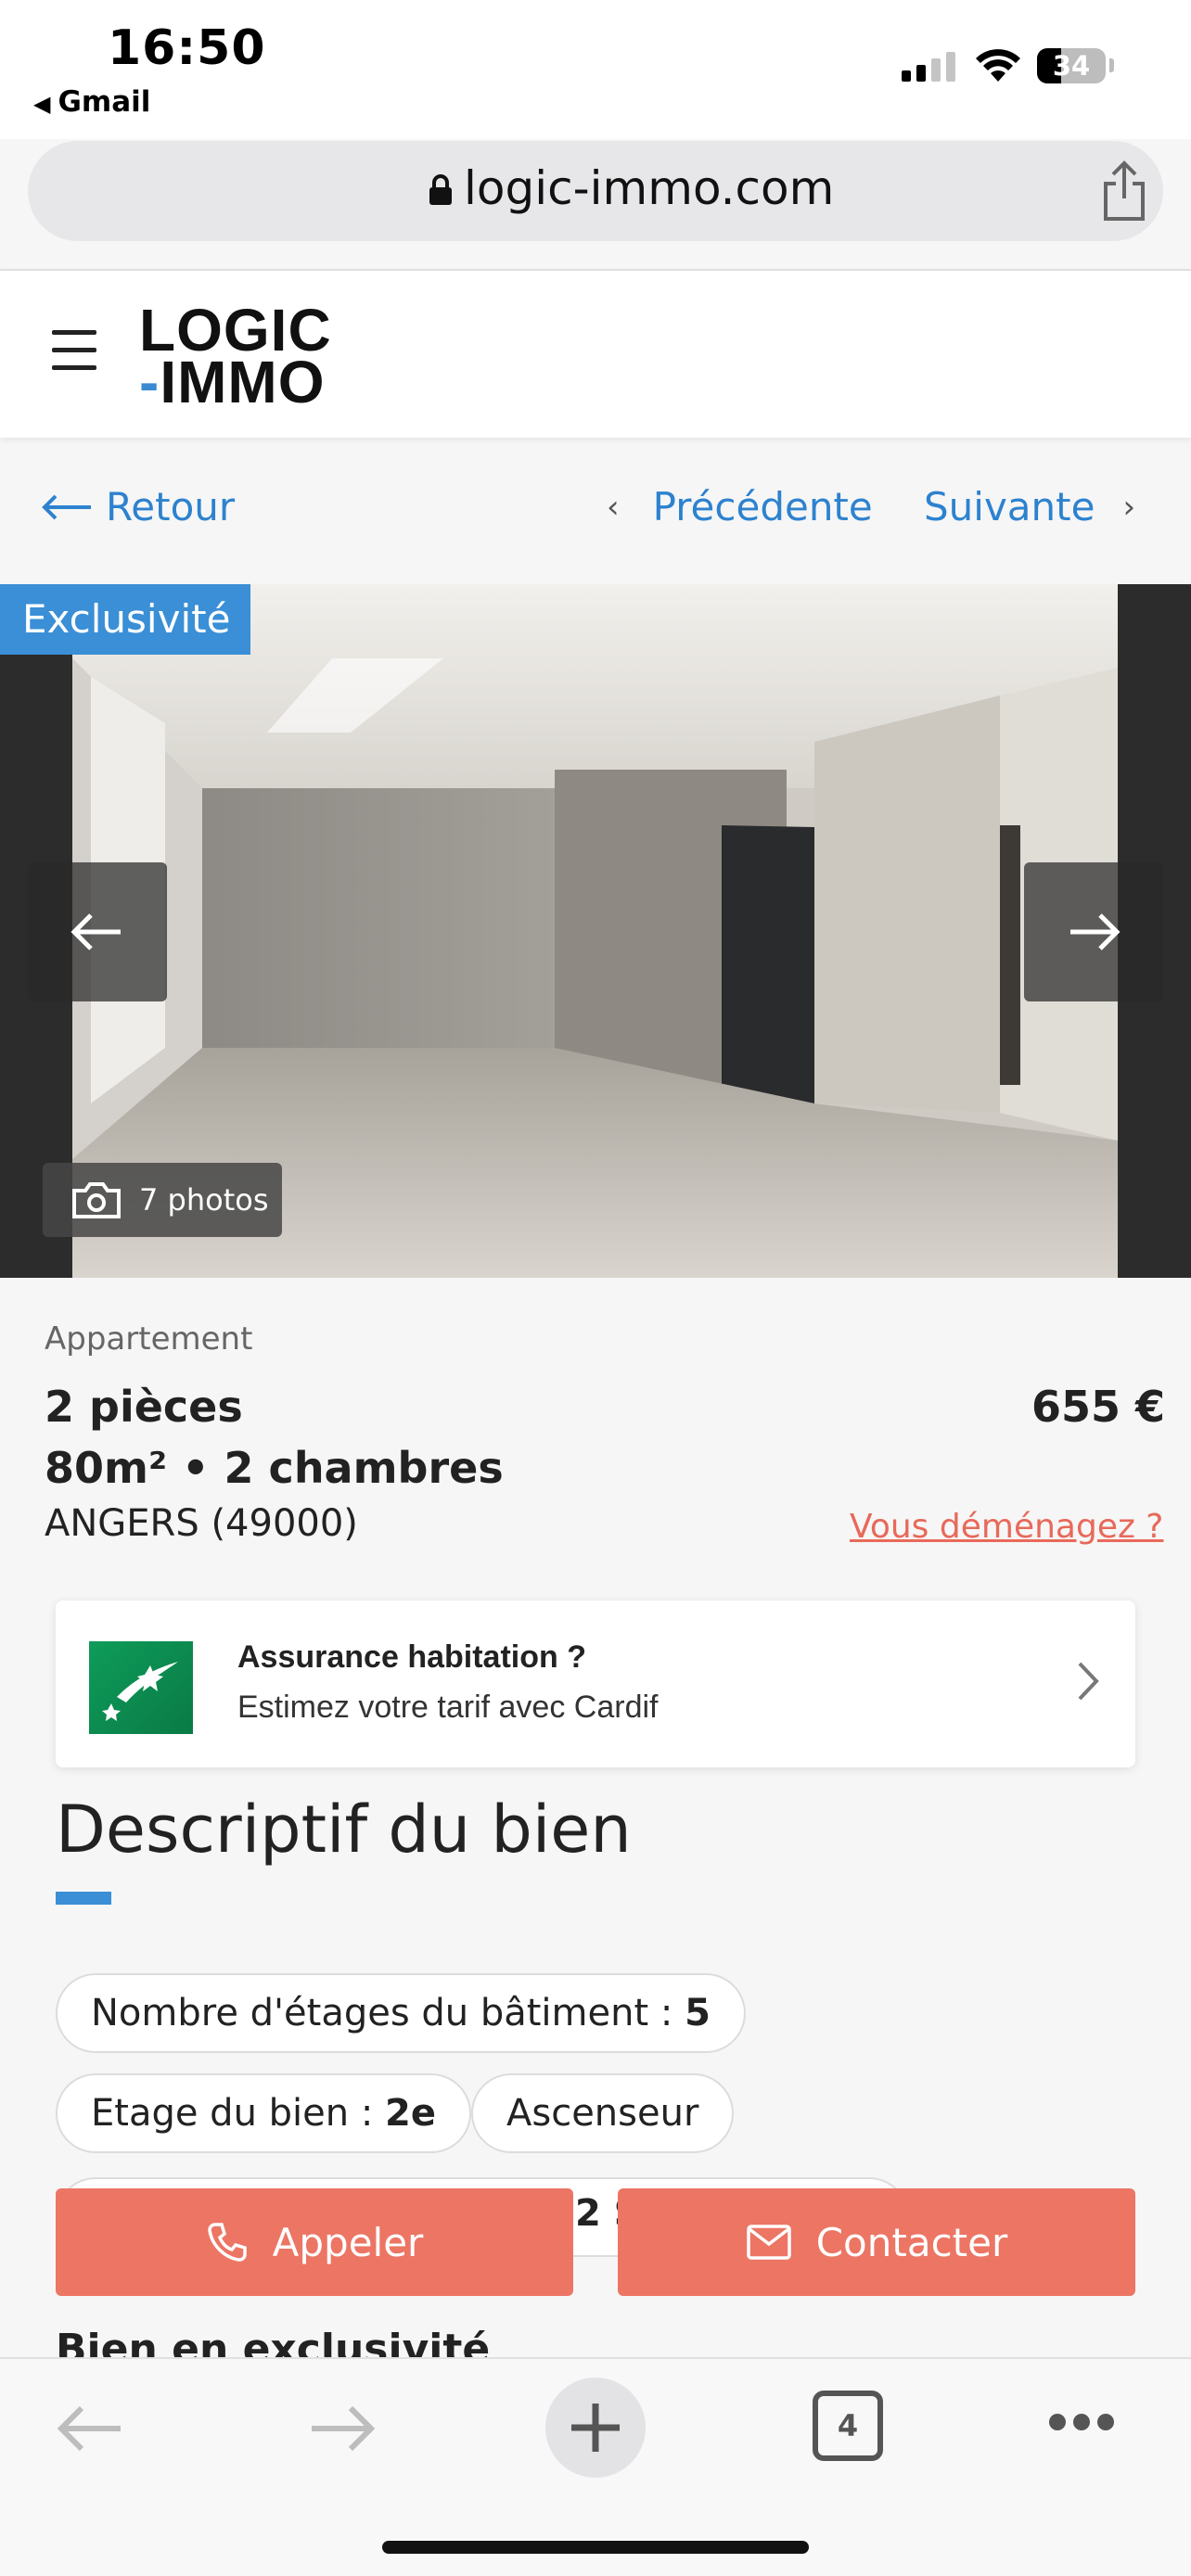  Describe the element at coordinates (89, 2428) in the screenshot. I see `back-arrow-icon` at that location.